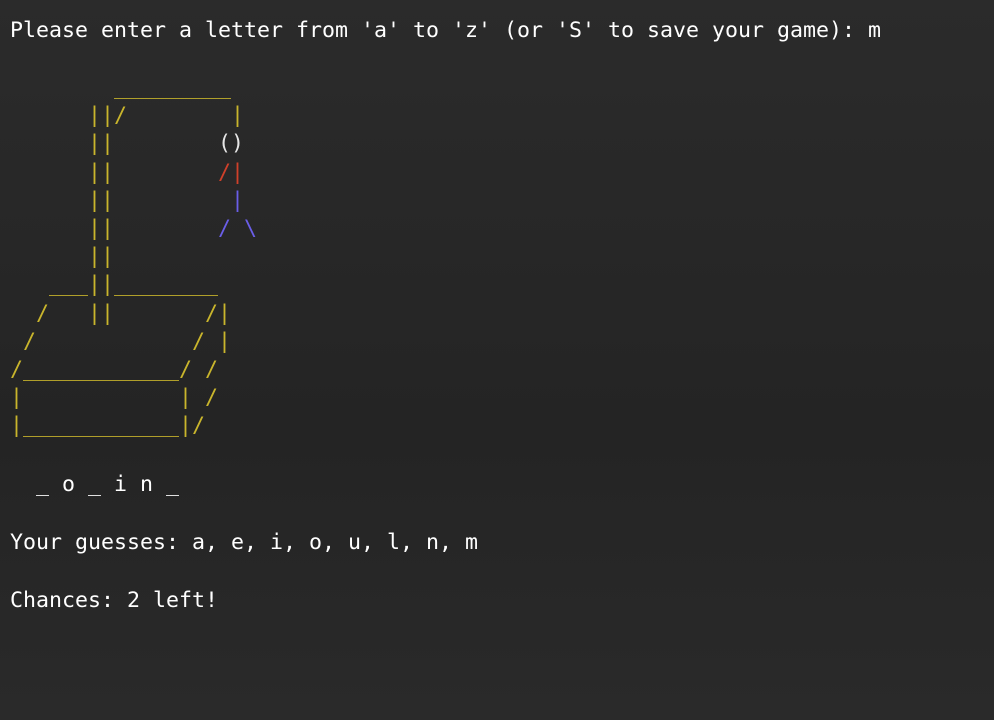  What do you see at coordinates (238, 229) in the screenshot?
I see `hangman-legs: / \` at bounding box center [238, 229].